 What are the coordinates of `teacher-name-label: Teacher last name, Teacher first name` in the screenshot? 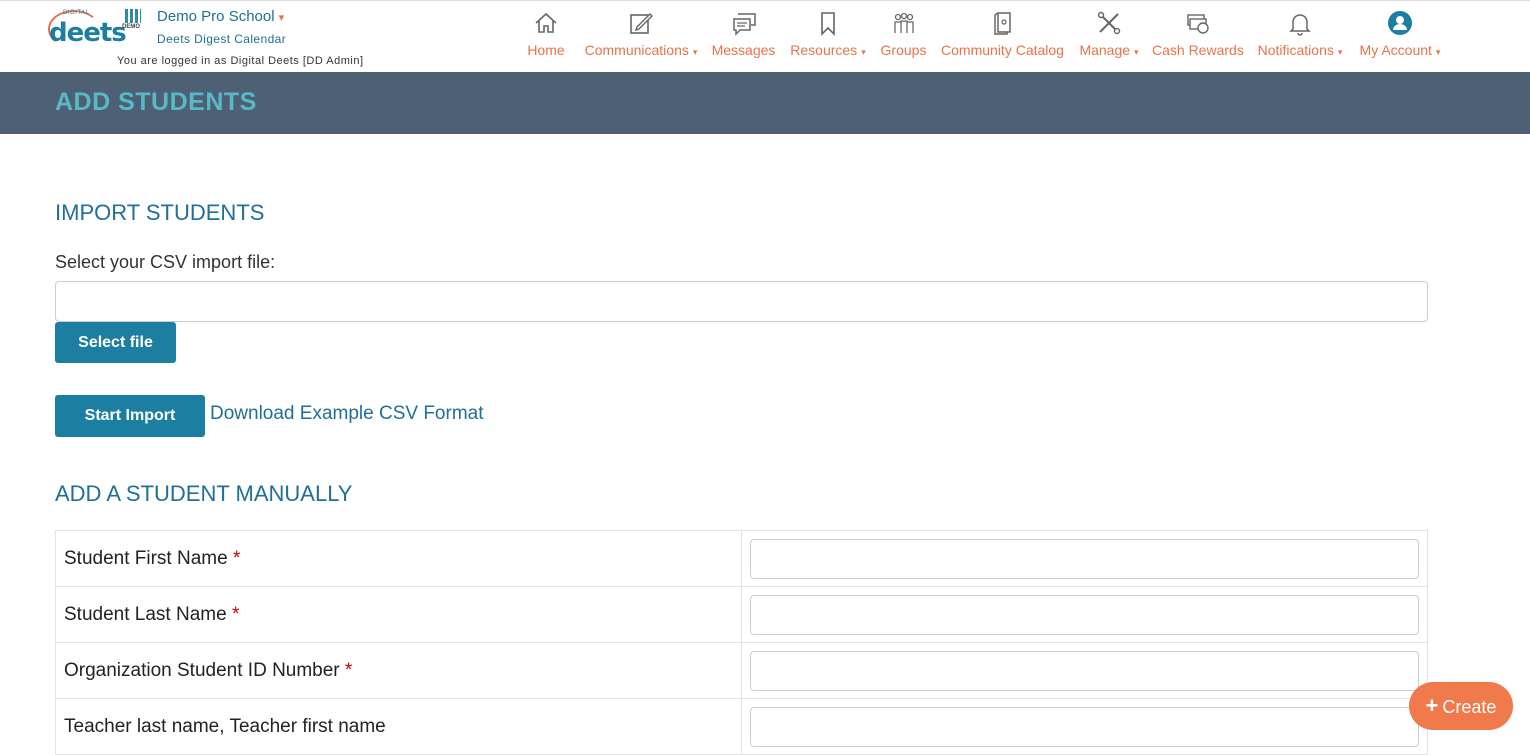 It's located at (225, 726).